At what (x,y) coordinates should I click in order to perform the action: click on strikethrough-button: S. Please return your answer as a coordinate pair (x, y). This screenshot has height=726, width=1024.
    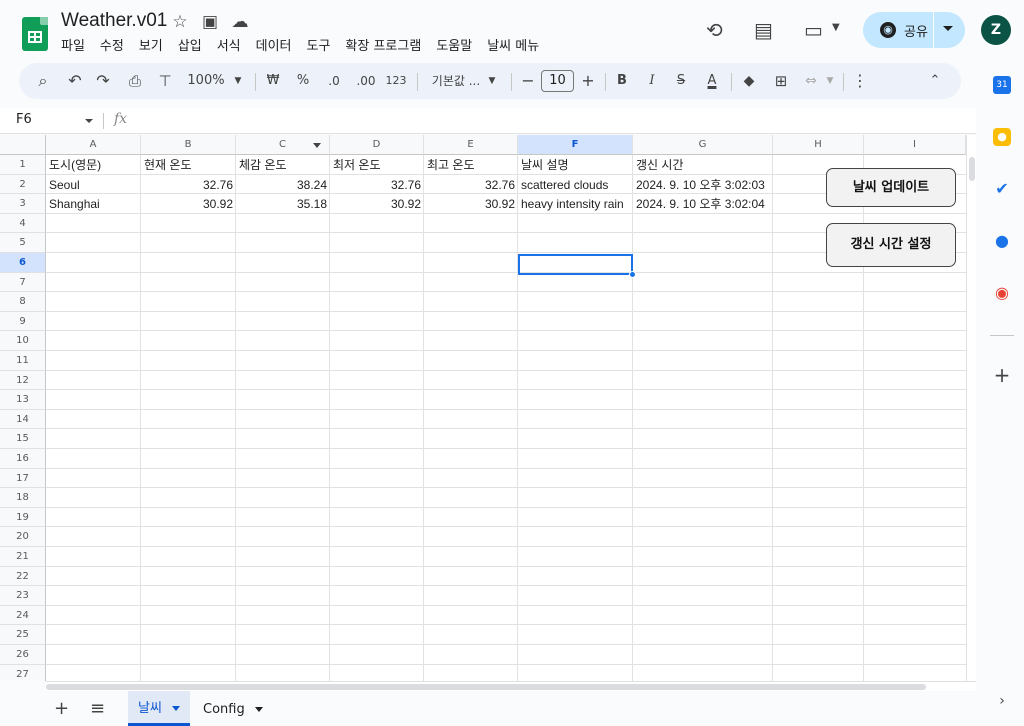
    Looking at the image, I should click on (681, 81).